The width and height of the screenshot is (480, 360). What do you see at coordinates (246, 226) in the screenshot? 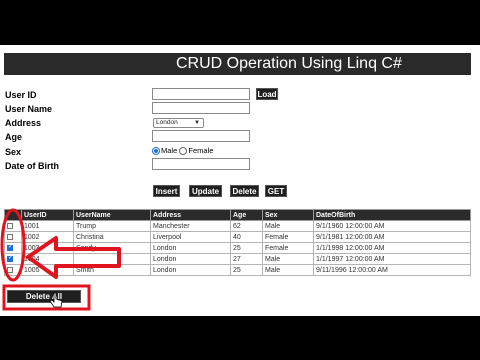
I see `cell-age: 62` at bounding box center [246, 226].